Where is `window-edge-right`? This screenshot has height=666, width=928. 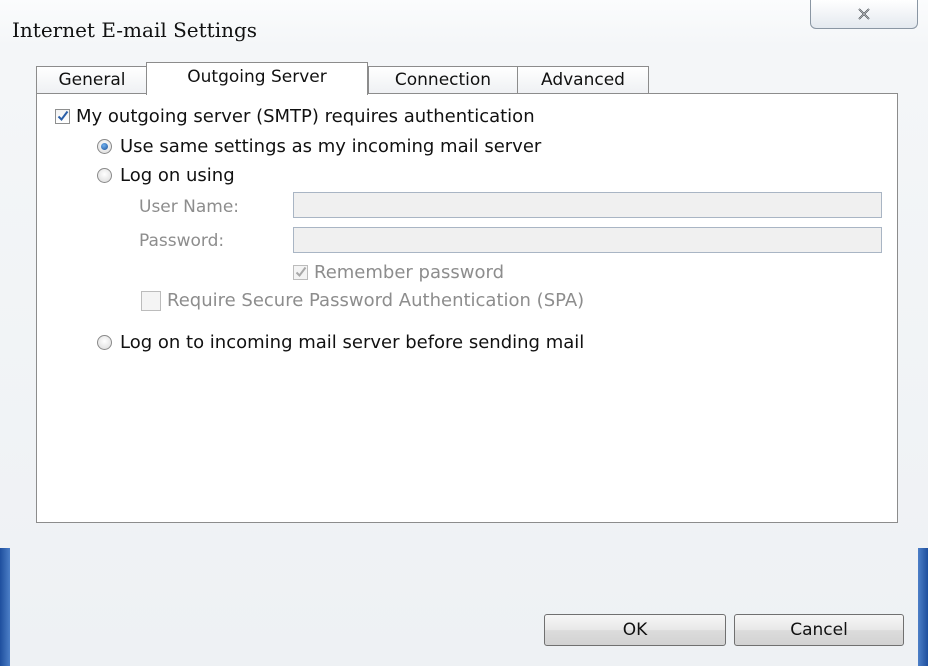
window-edge-right is located at coordinates (923, 607).